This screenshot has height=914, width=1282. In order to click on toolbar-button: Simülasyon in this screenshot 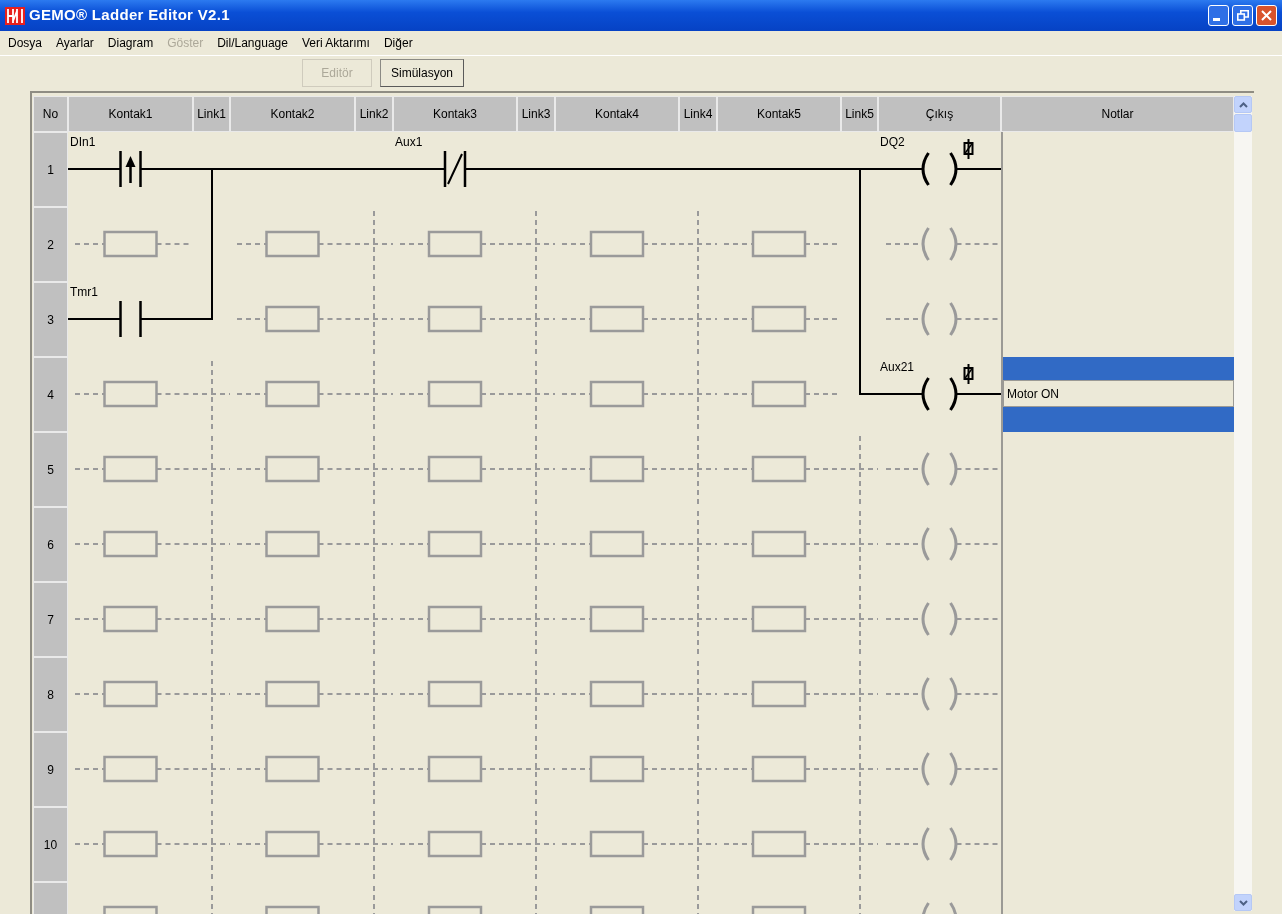, I will do `click(422, 73)`.